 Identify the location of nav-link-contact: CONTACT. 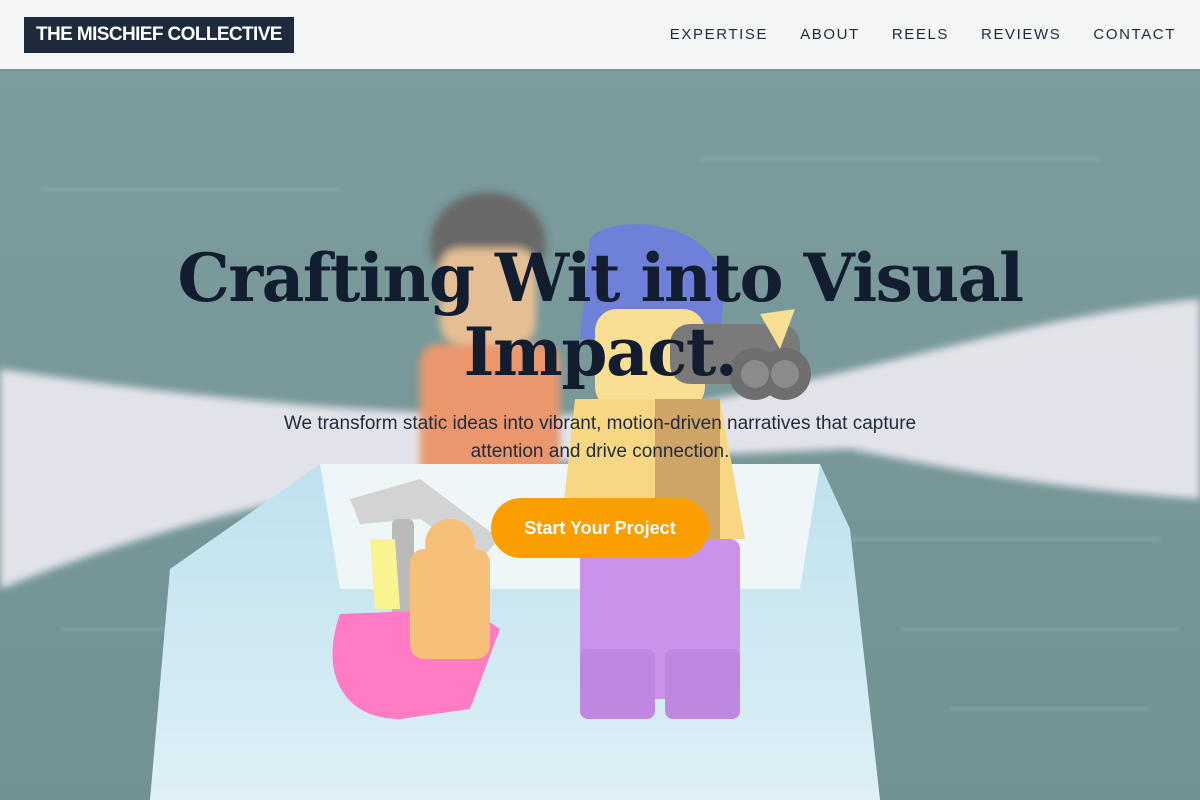
(1134, 34).